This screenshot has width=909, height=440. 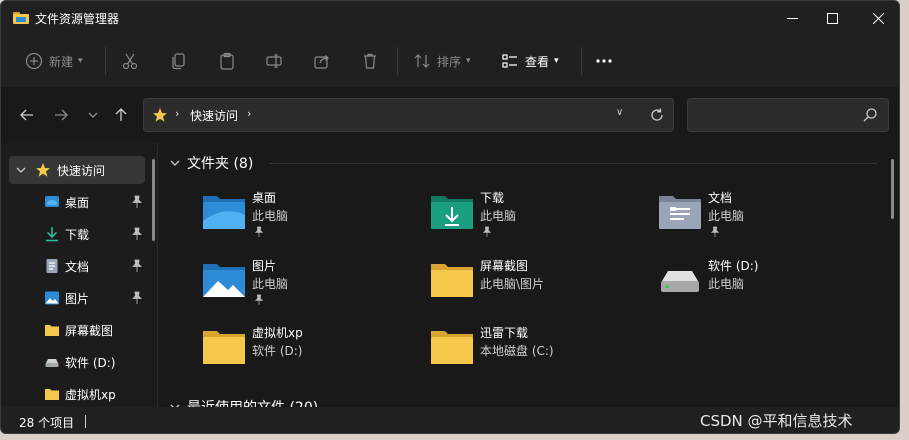 I want to click on paste-button, so click(x=227, y=61).